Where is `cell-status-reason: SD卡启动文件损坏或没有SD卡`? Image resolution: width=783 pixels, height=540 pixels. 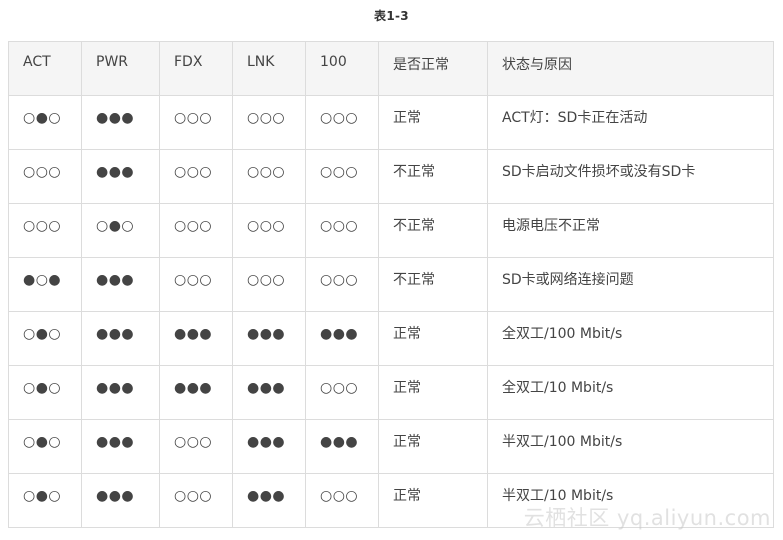
cell-status-reason: SD卡启动文件损坏或没有SD卡 is located at coordinates (630, 176).